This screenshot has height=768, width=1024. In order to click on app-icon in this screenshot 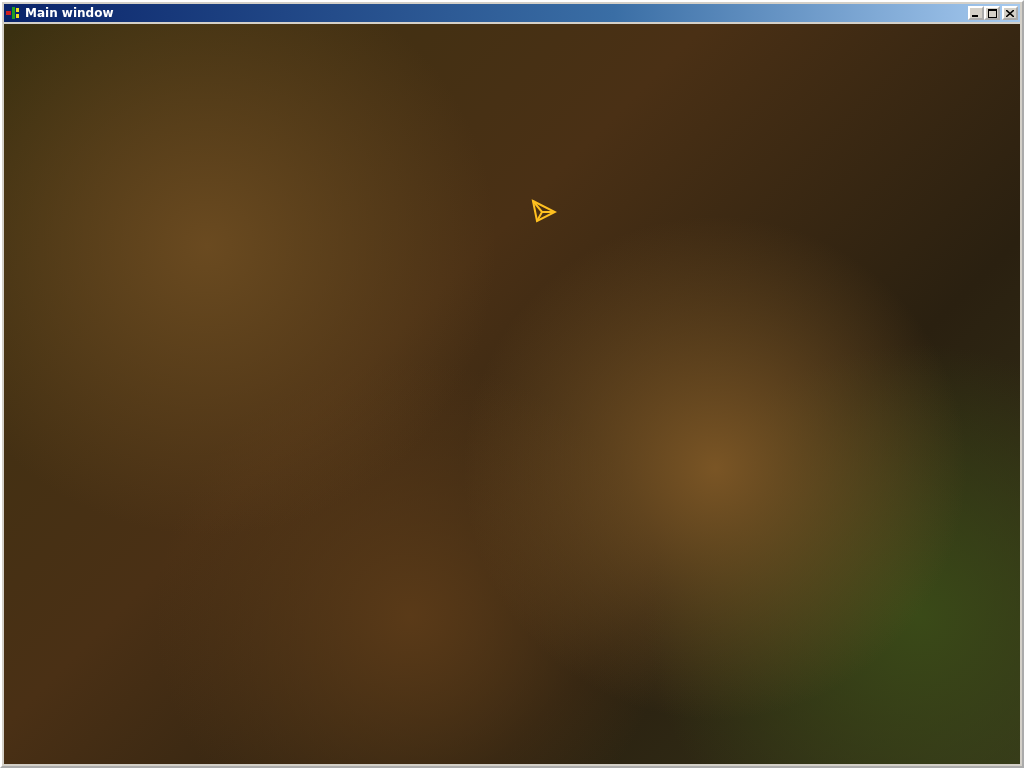, I will do `click(14, 13)`.